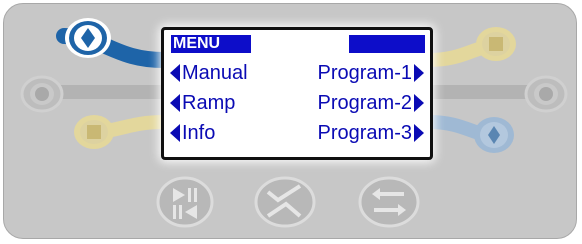 Image resolution: width=582 pixels, height=244 pixels. I want to click on swap-key, so click(389, 202).